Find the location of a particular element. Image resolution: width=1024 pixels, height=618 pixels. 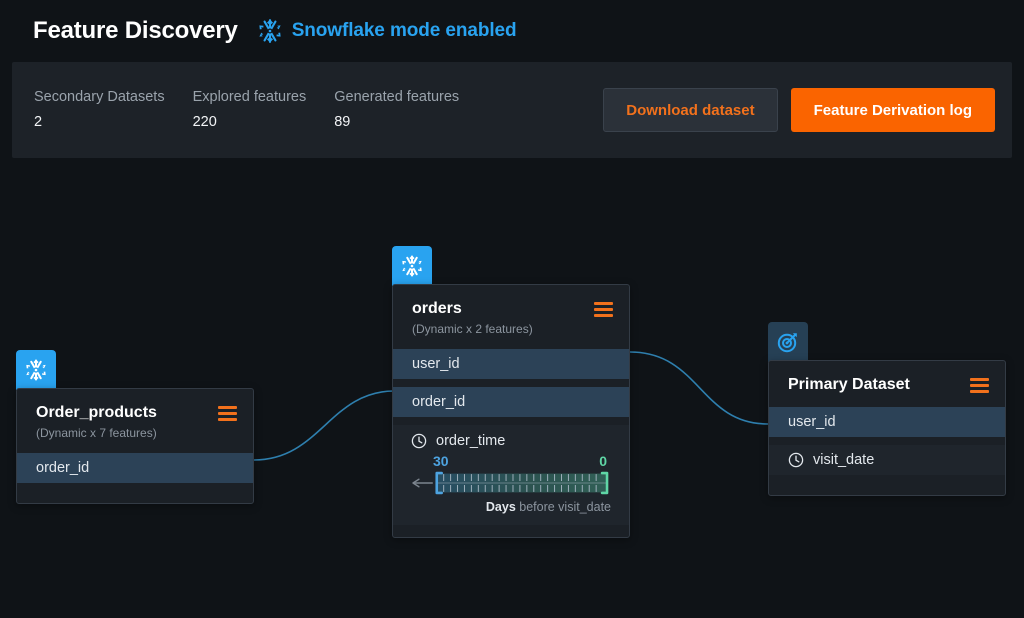

stat-secondary-datasets: Secondary Datasets 2 is located at coordinates (99, 110).